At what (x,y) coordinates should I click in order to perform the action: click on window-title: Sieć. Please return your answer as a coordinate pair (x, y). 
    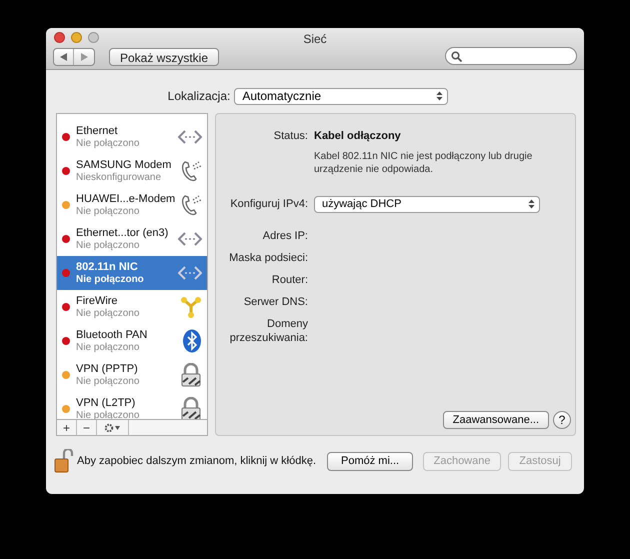
    Looking at the image, I should click on (315, 39).